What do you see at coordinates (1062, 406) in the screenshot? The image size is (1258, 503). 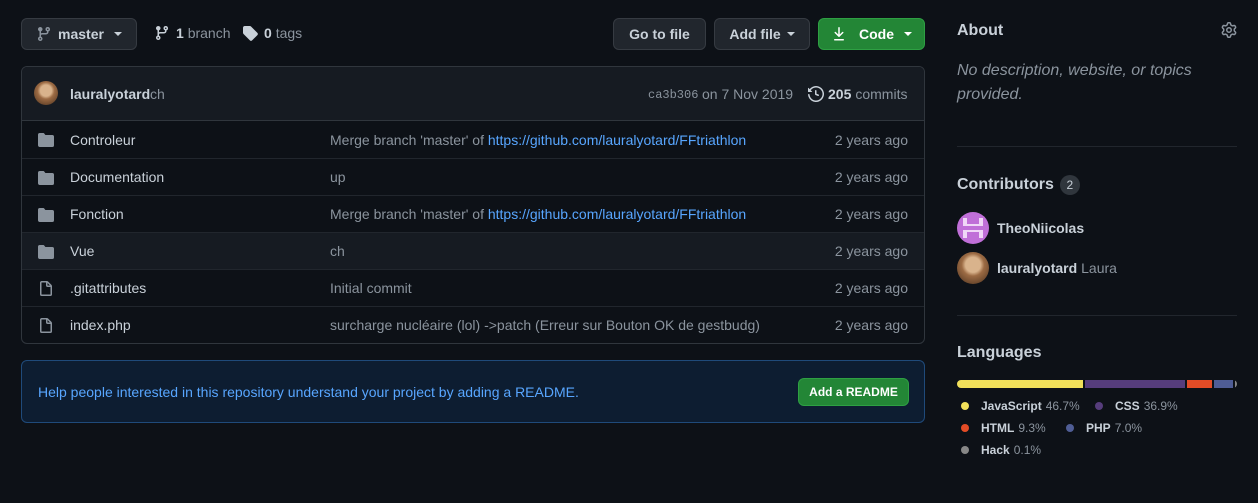 I see `language-percent: 46.7%` at bounding box center [1062, 406].